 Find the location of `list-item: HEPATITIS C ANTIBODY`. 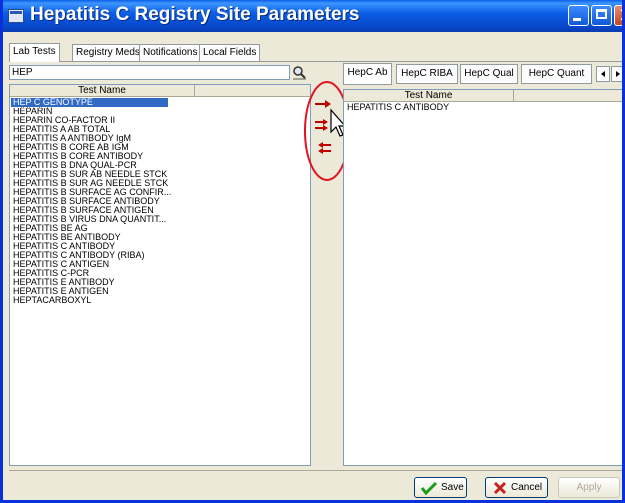

list-item: HEPATITIS C ANTIBODY is located at coordinates (483, 107).